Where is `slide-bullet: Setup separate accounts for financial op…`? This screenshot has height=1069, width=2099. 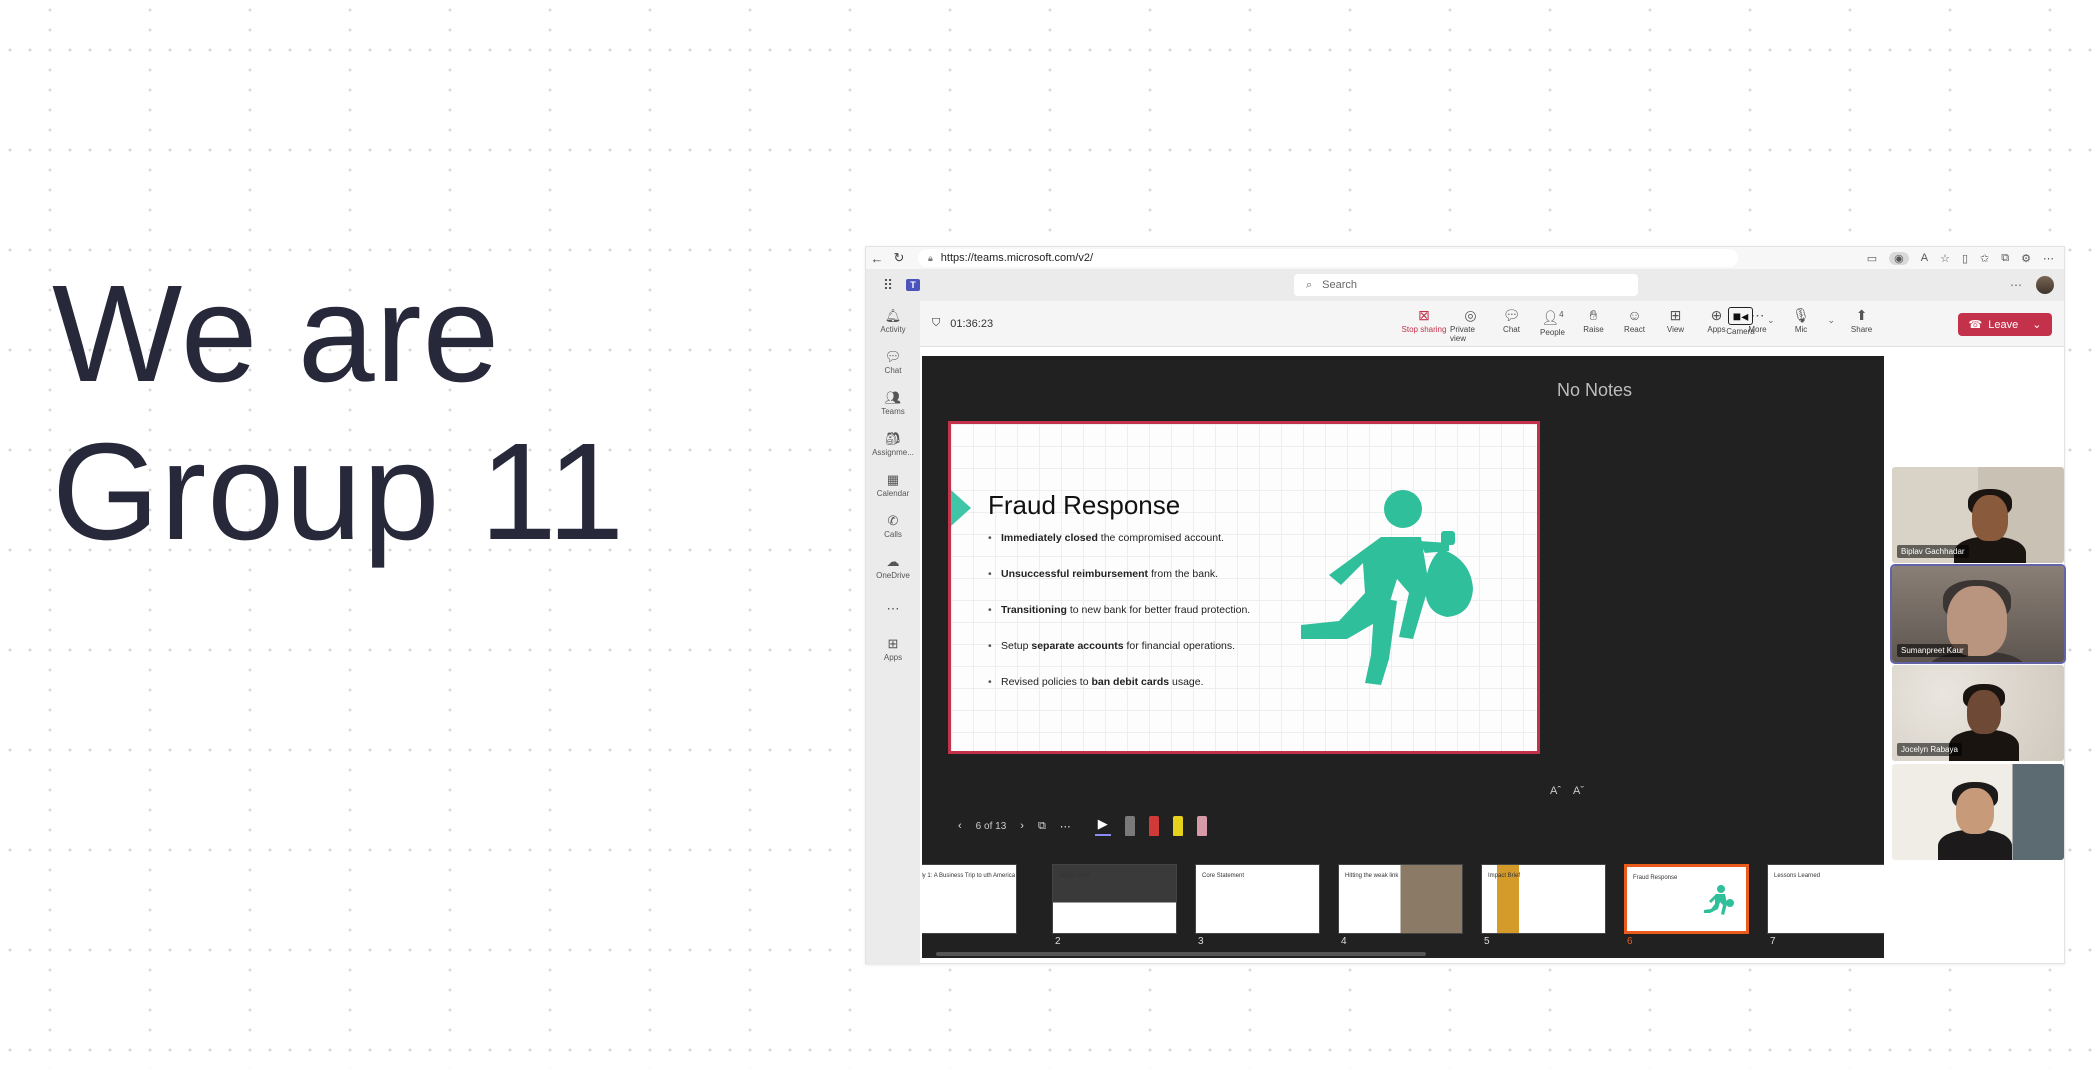
slide-bullet: Setup separate accounts for financial op… is located at coordinates (1123, 658).